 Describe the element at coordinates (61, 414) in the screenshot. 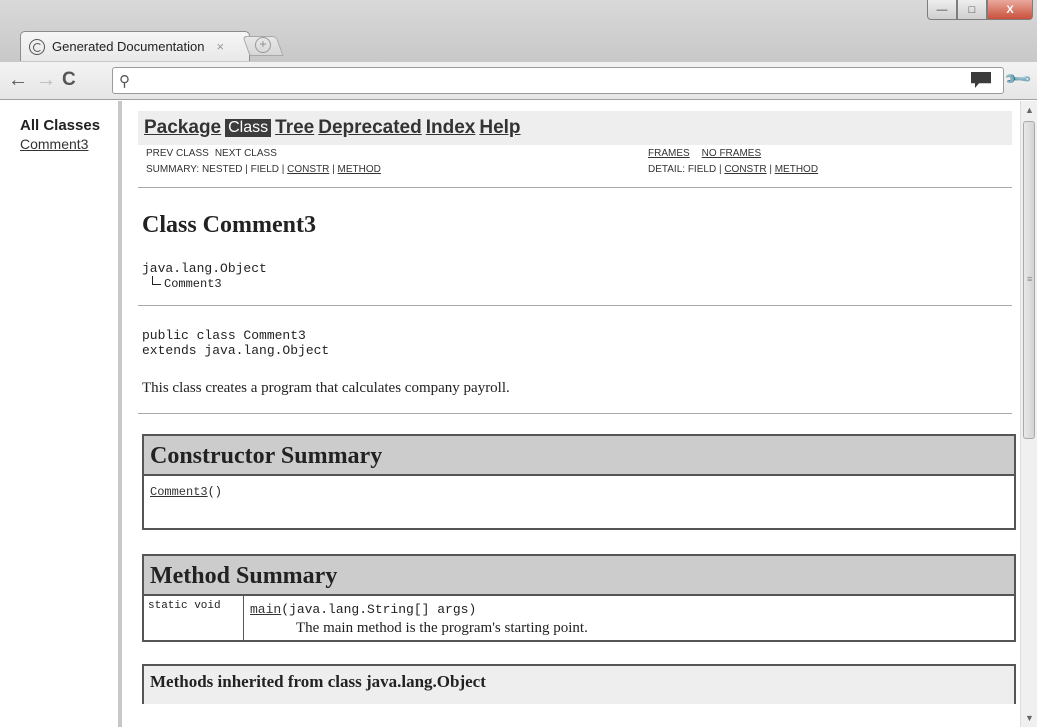

I see `class-list-frame: All Classes Comment3` at that location.